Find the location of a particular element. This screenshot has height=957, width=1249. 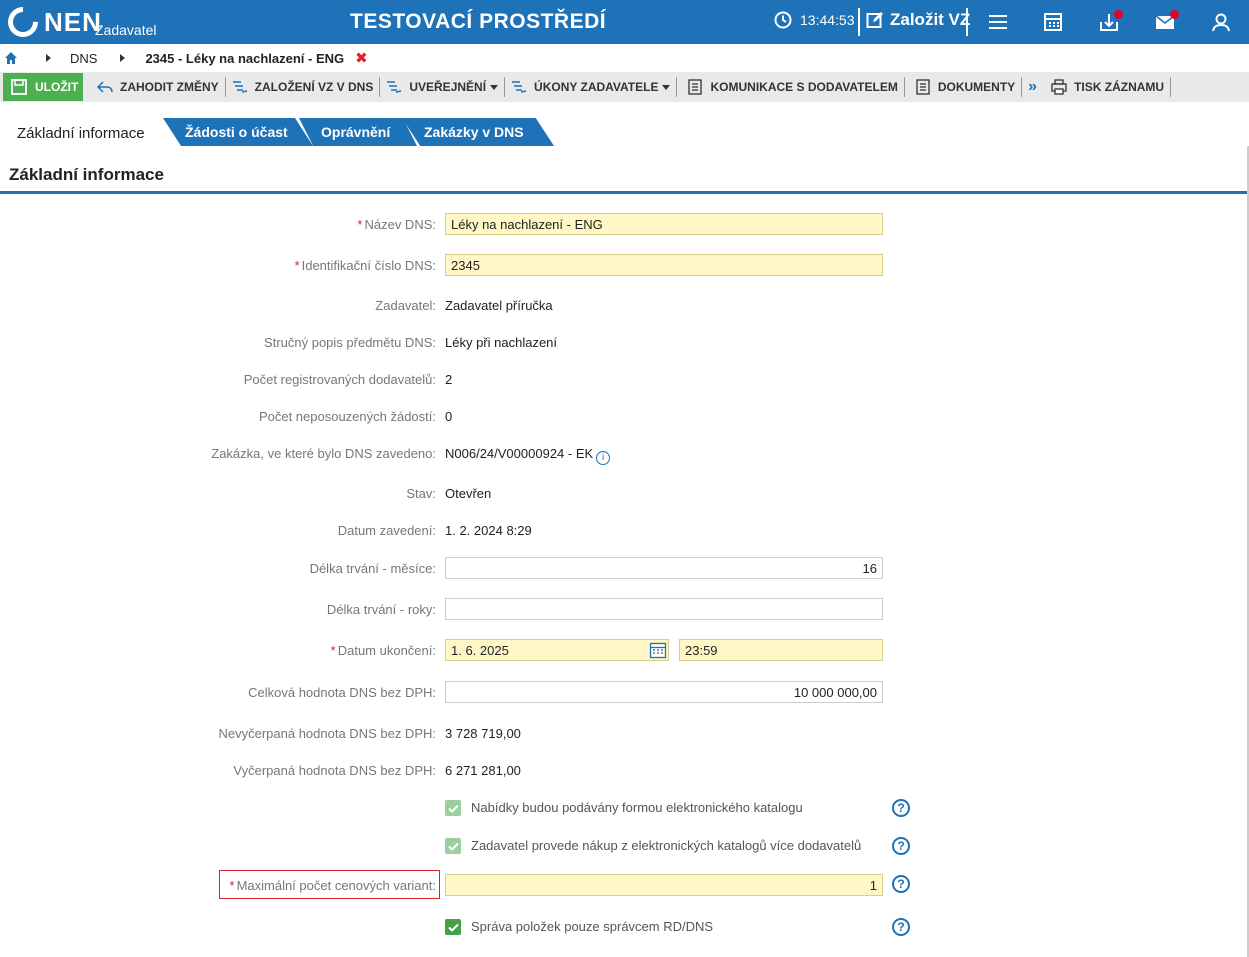

unspent-value-label: Nevyčerpaná hodnota DNS bez DPH: is located at coordinates (327, 733).